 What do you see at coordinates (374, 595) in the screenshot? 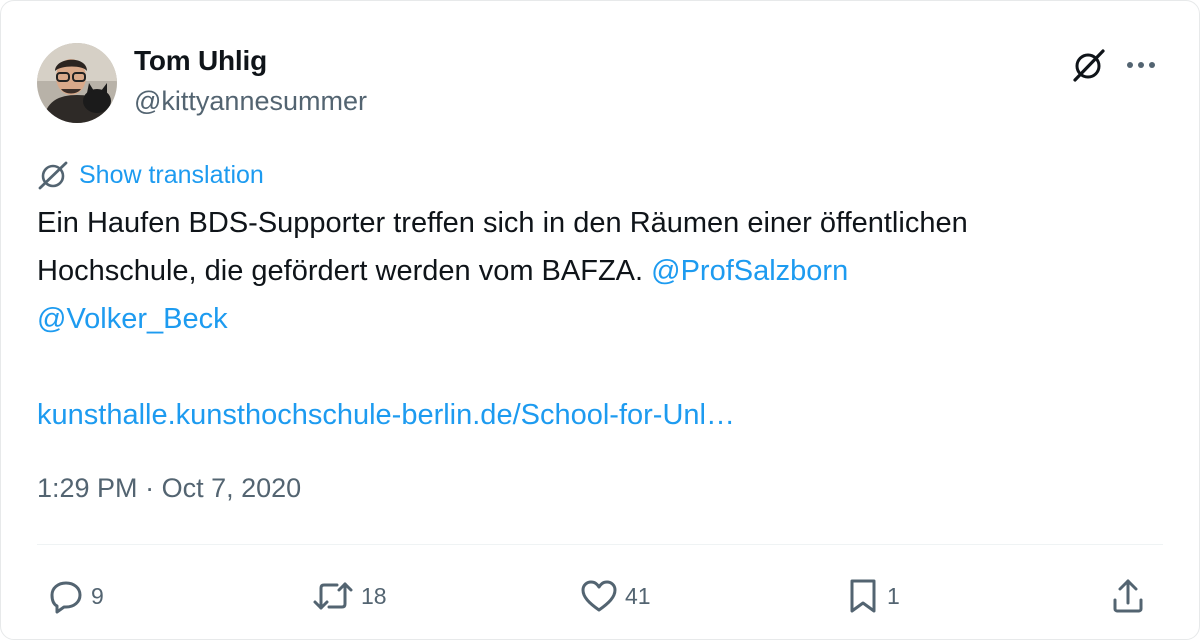
I see `retweet-count: 18` at bounding box center [374, 595].